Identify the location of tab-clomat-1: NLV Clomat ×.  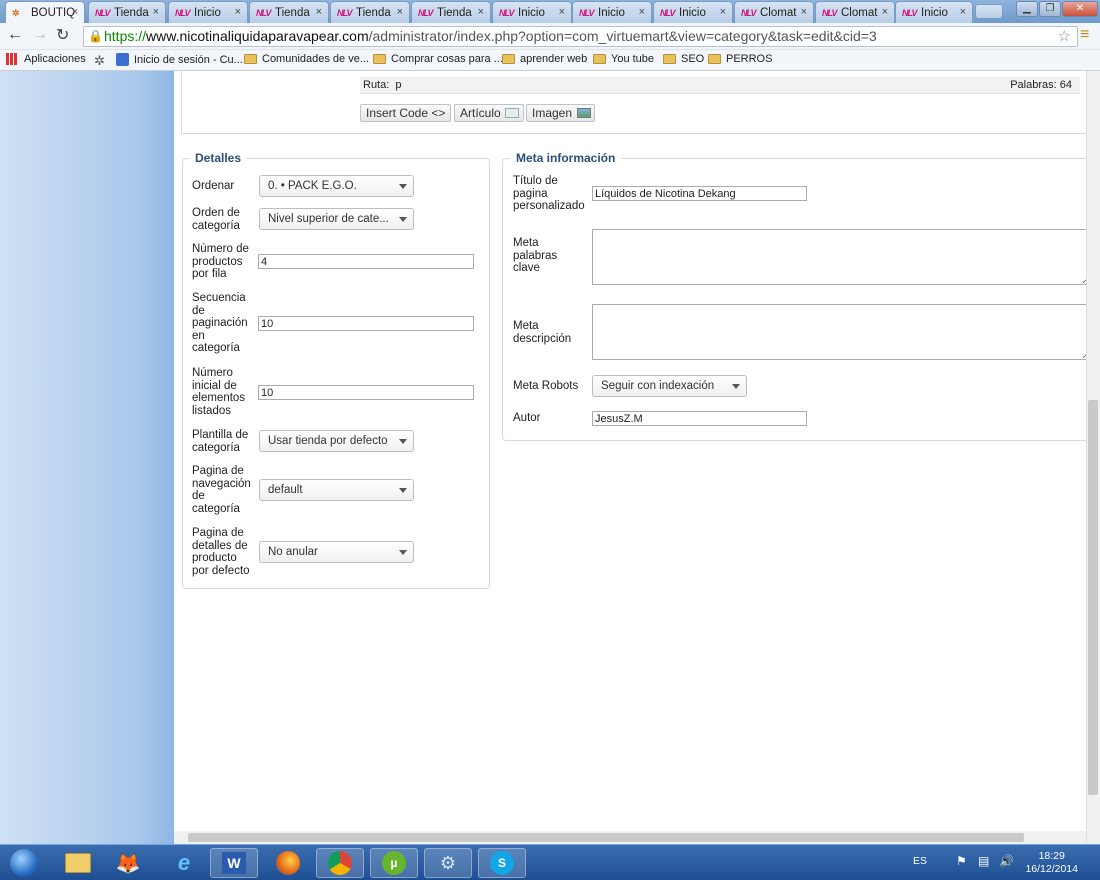
(774, 12).